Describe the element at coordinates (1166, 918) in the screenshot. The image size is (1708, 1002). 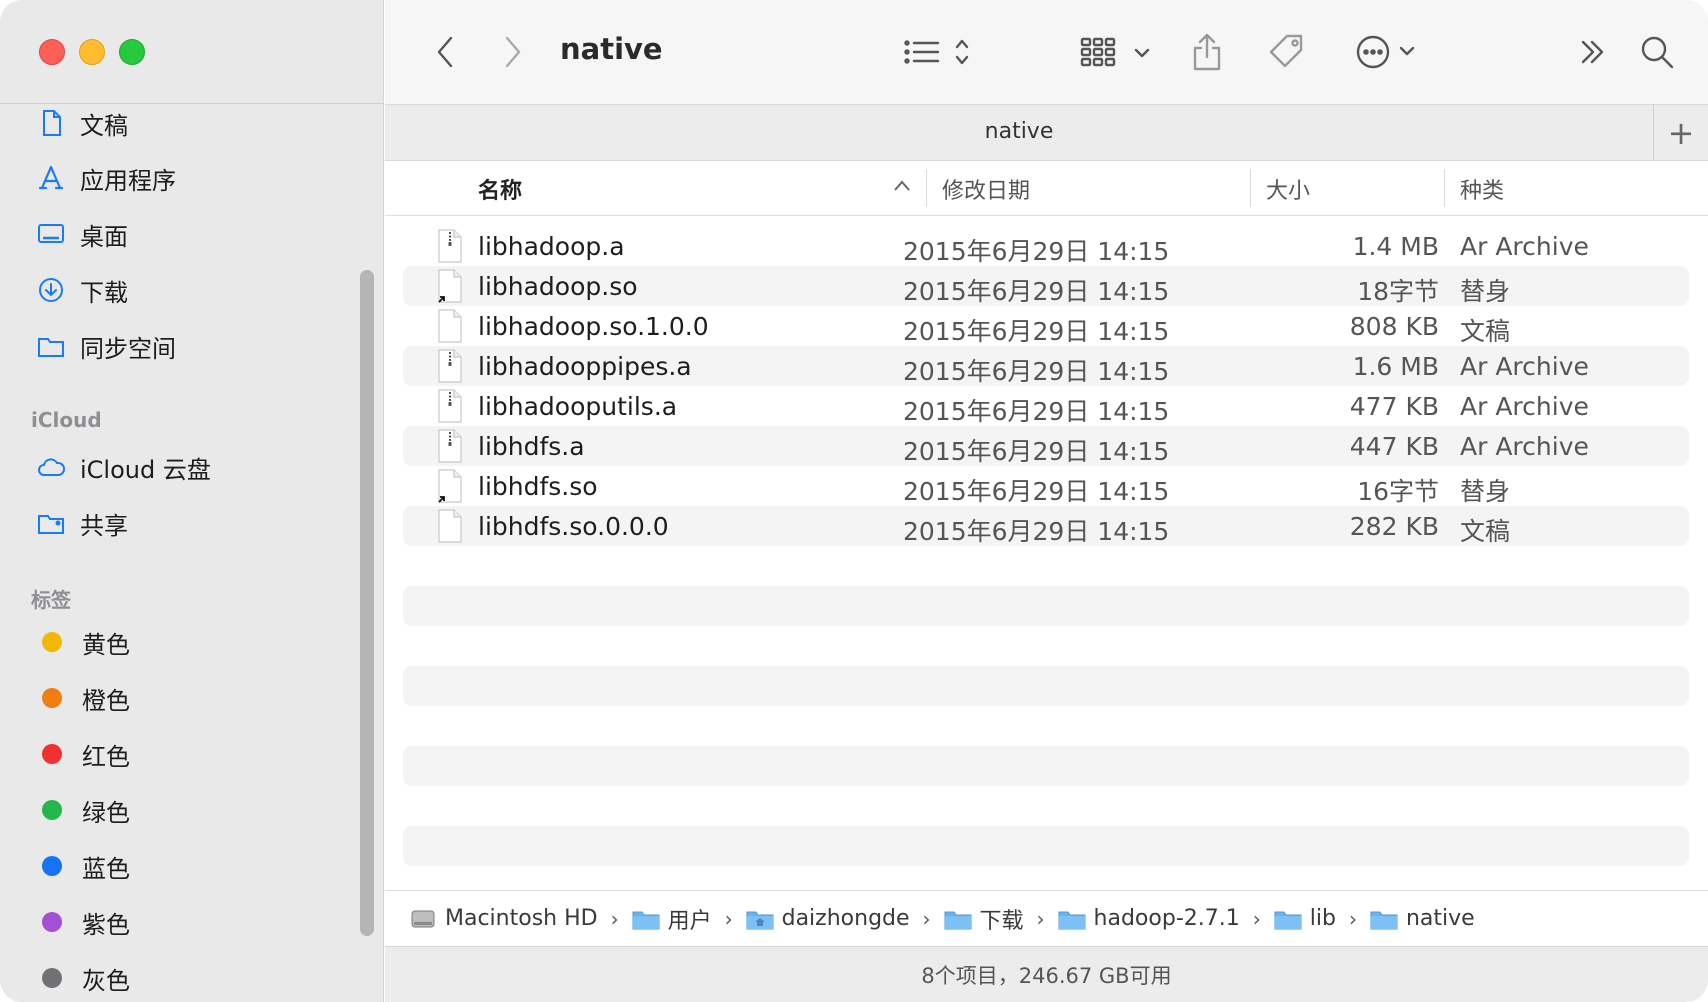
I see `breadcrumb-label: hadoop-2.7.1` at that location.